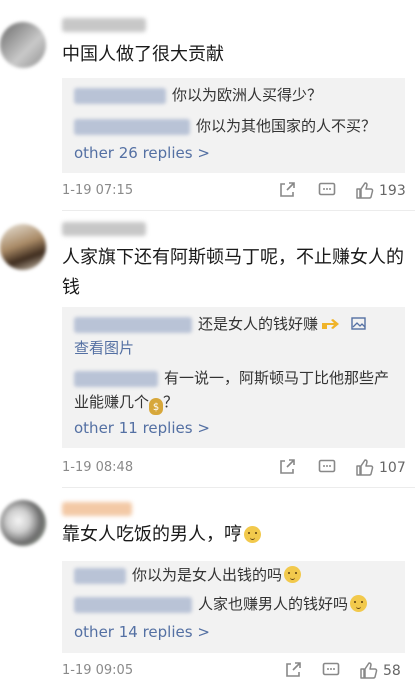  Describe the element at coordinates (331, 324) in the screenshot. I see `pointing-hand-emoji` at that location.